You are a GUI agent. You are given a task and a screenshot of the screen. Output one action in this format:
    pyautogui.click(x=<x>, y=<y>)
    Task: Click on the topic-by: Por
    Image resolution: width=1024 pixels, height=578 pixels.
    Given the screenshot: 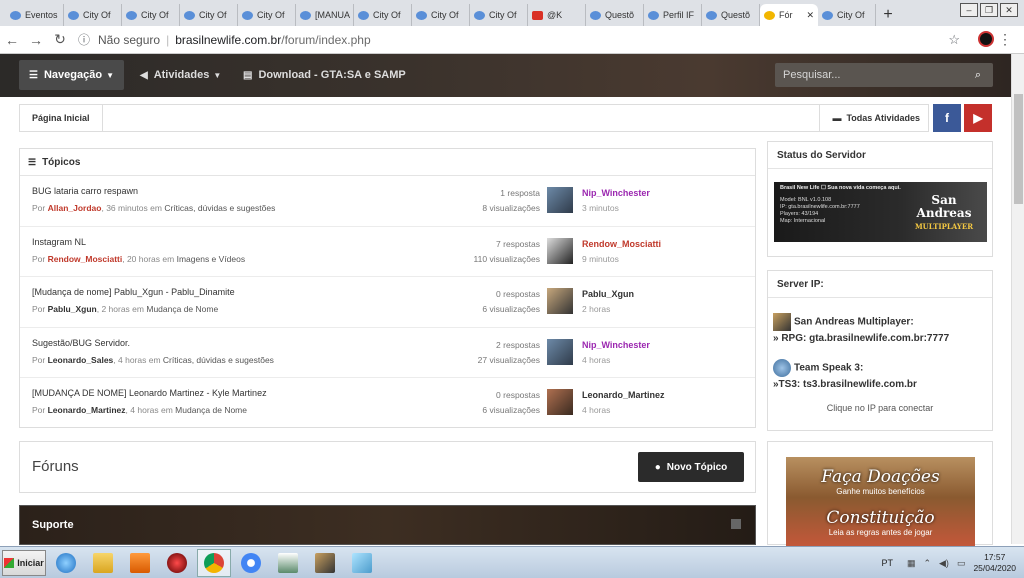 What is the action you would take?
    pyautogui.click(x=39, y=359)
    